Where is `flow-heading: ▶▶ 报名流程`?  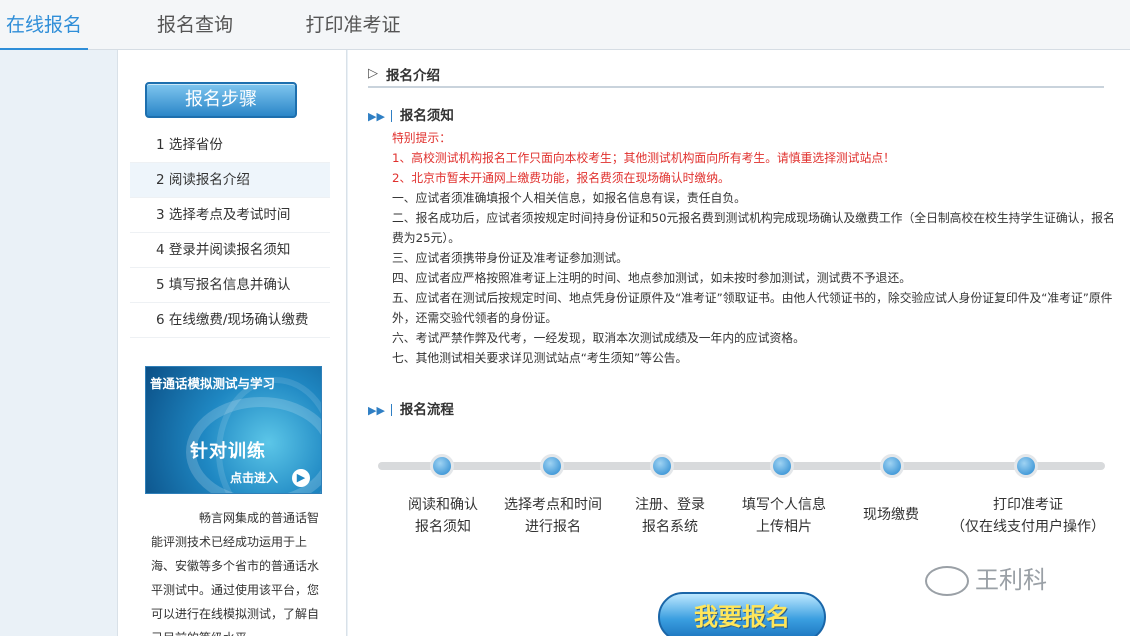
flow-heading: ▶▶ 报名流程 is located at coordinates (411, 408).